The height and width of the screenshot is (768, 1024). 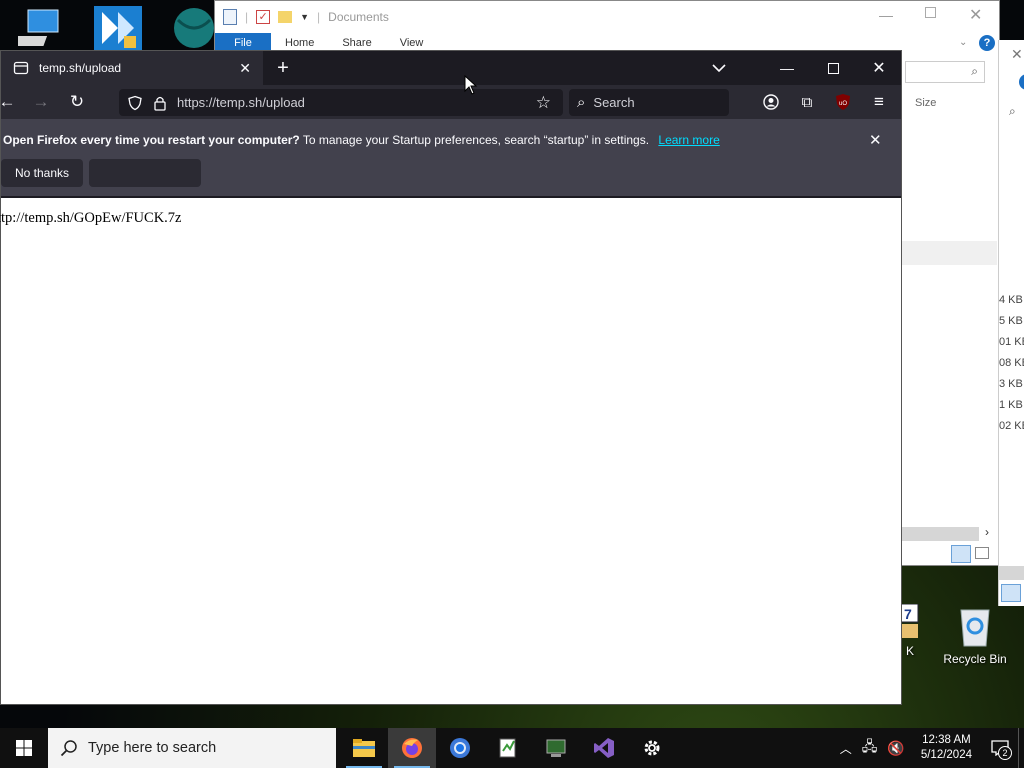 I want to click on explorer2-scrollbar, so click(x=1011, y=573).